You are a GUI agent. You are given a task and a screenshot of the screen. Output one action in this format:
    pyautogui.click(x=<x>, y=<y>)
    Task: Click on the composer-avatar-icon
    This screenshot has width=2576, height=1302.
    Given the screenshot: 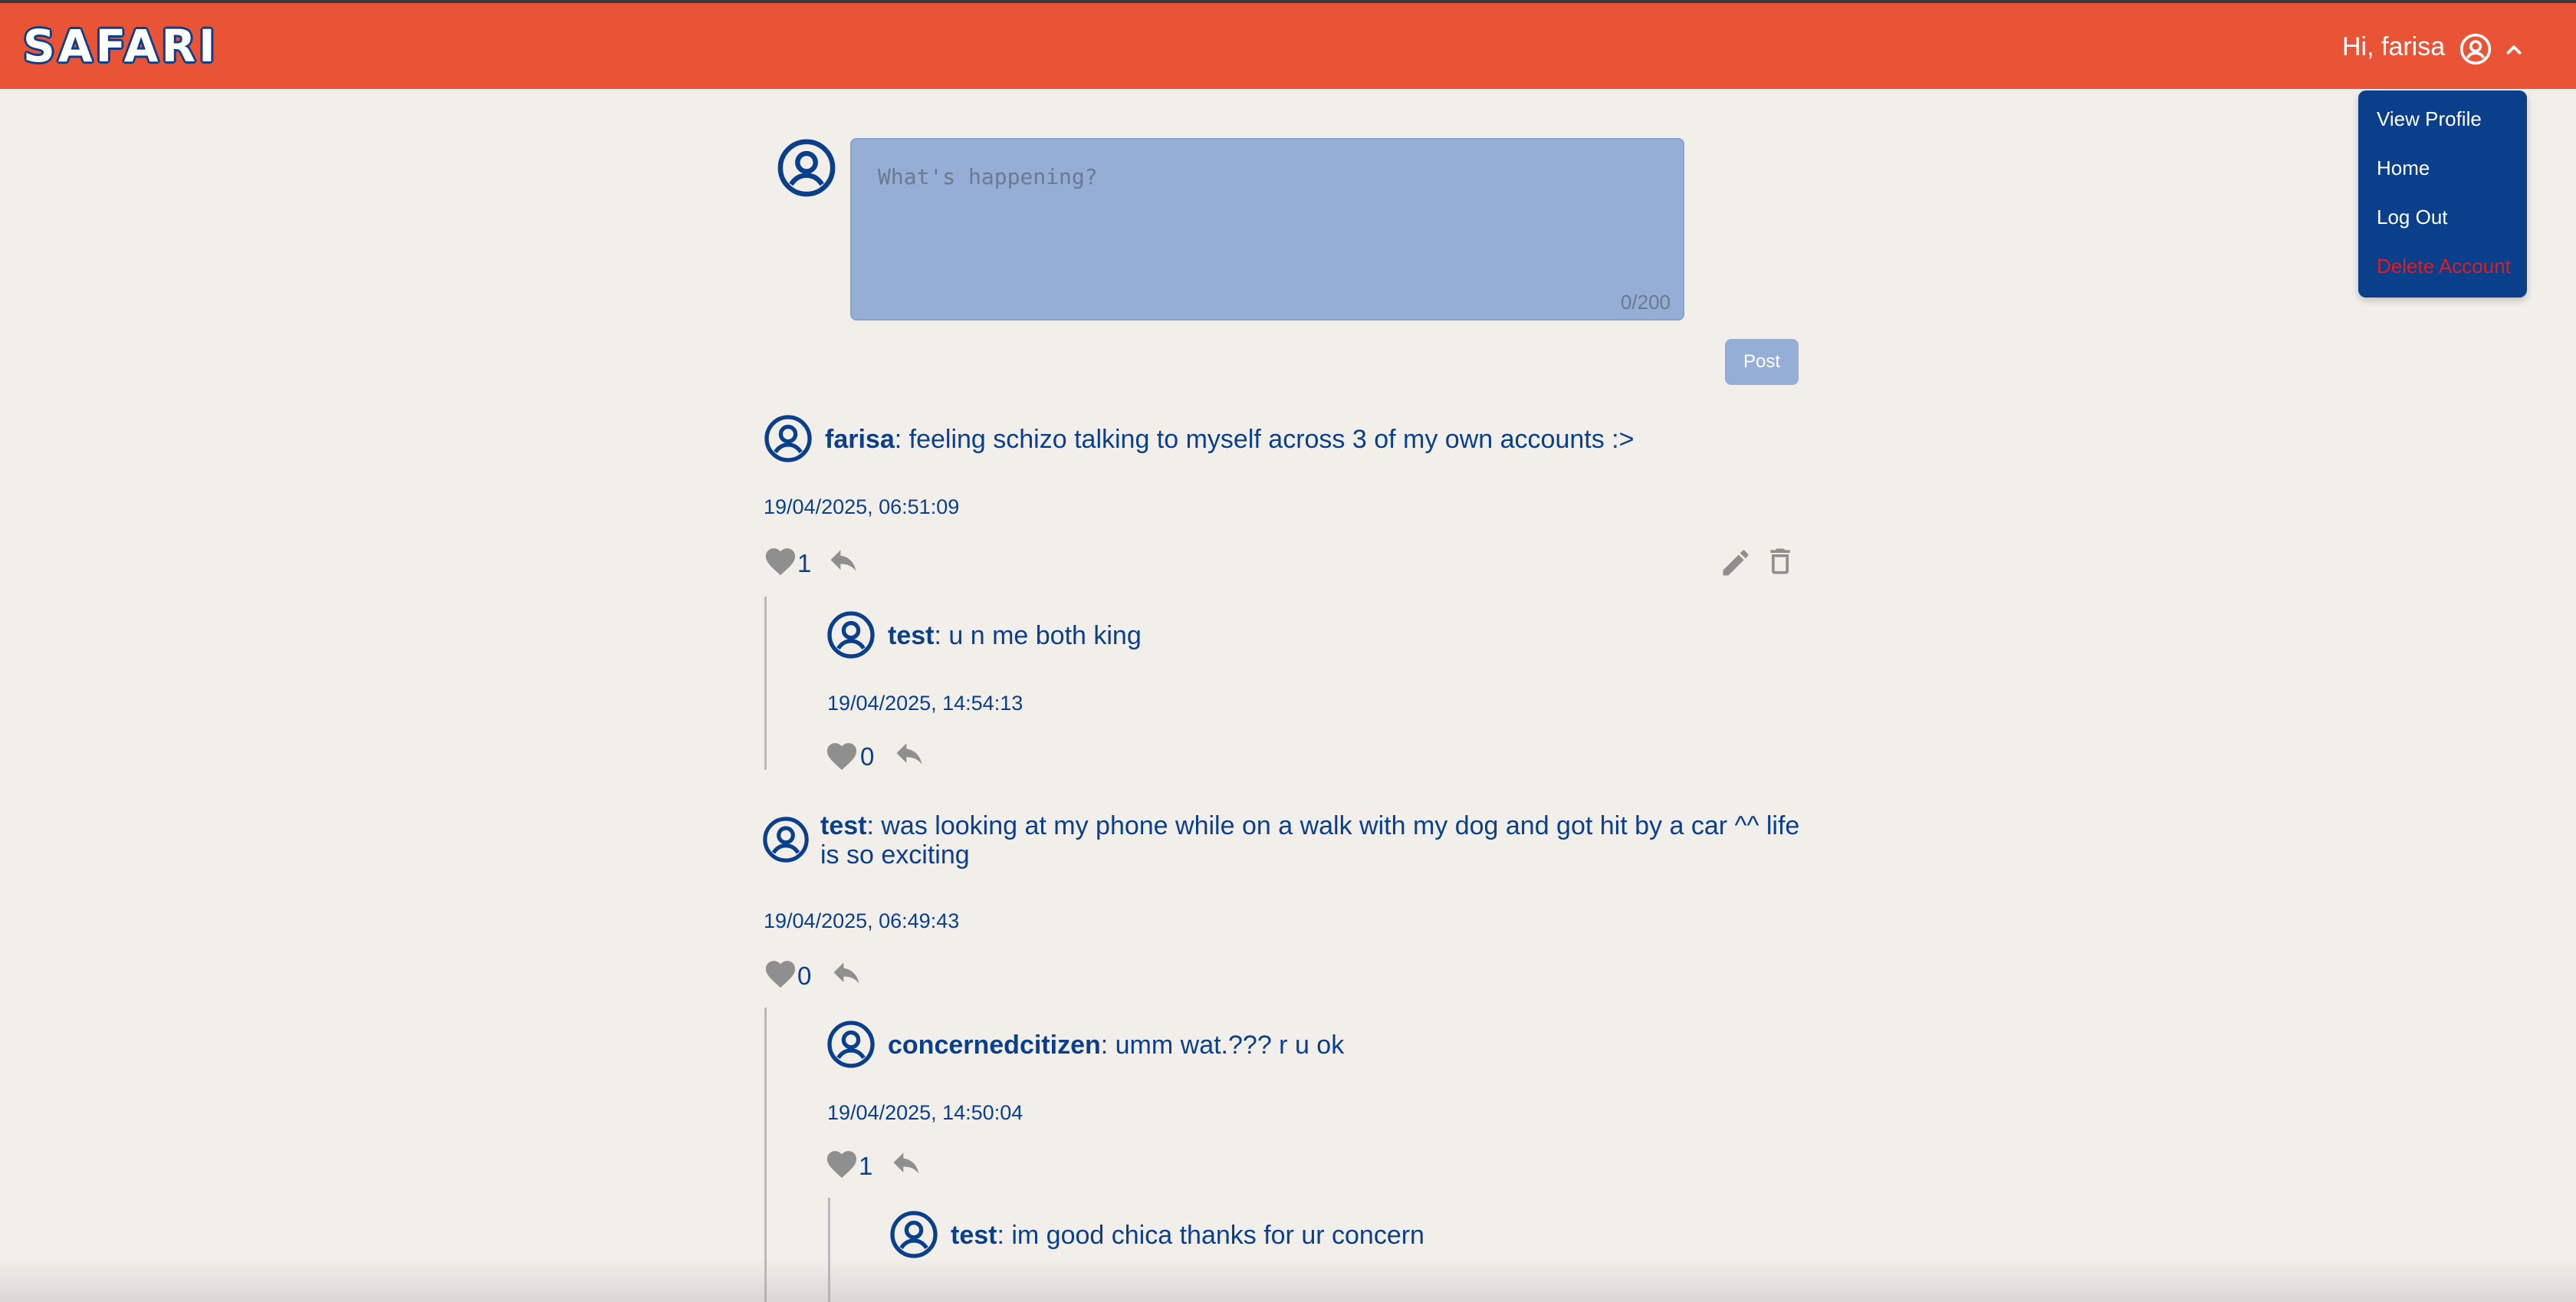 What is the action you would take?
    pyautogui.click(x=807, y=168)
    